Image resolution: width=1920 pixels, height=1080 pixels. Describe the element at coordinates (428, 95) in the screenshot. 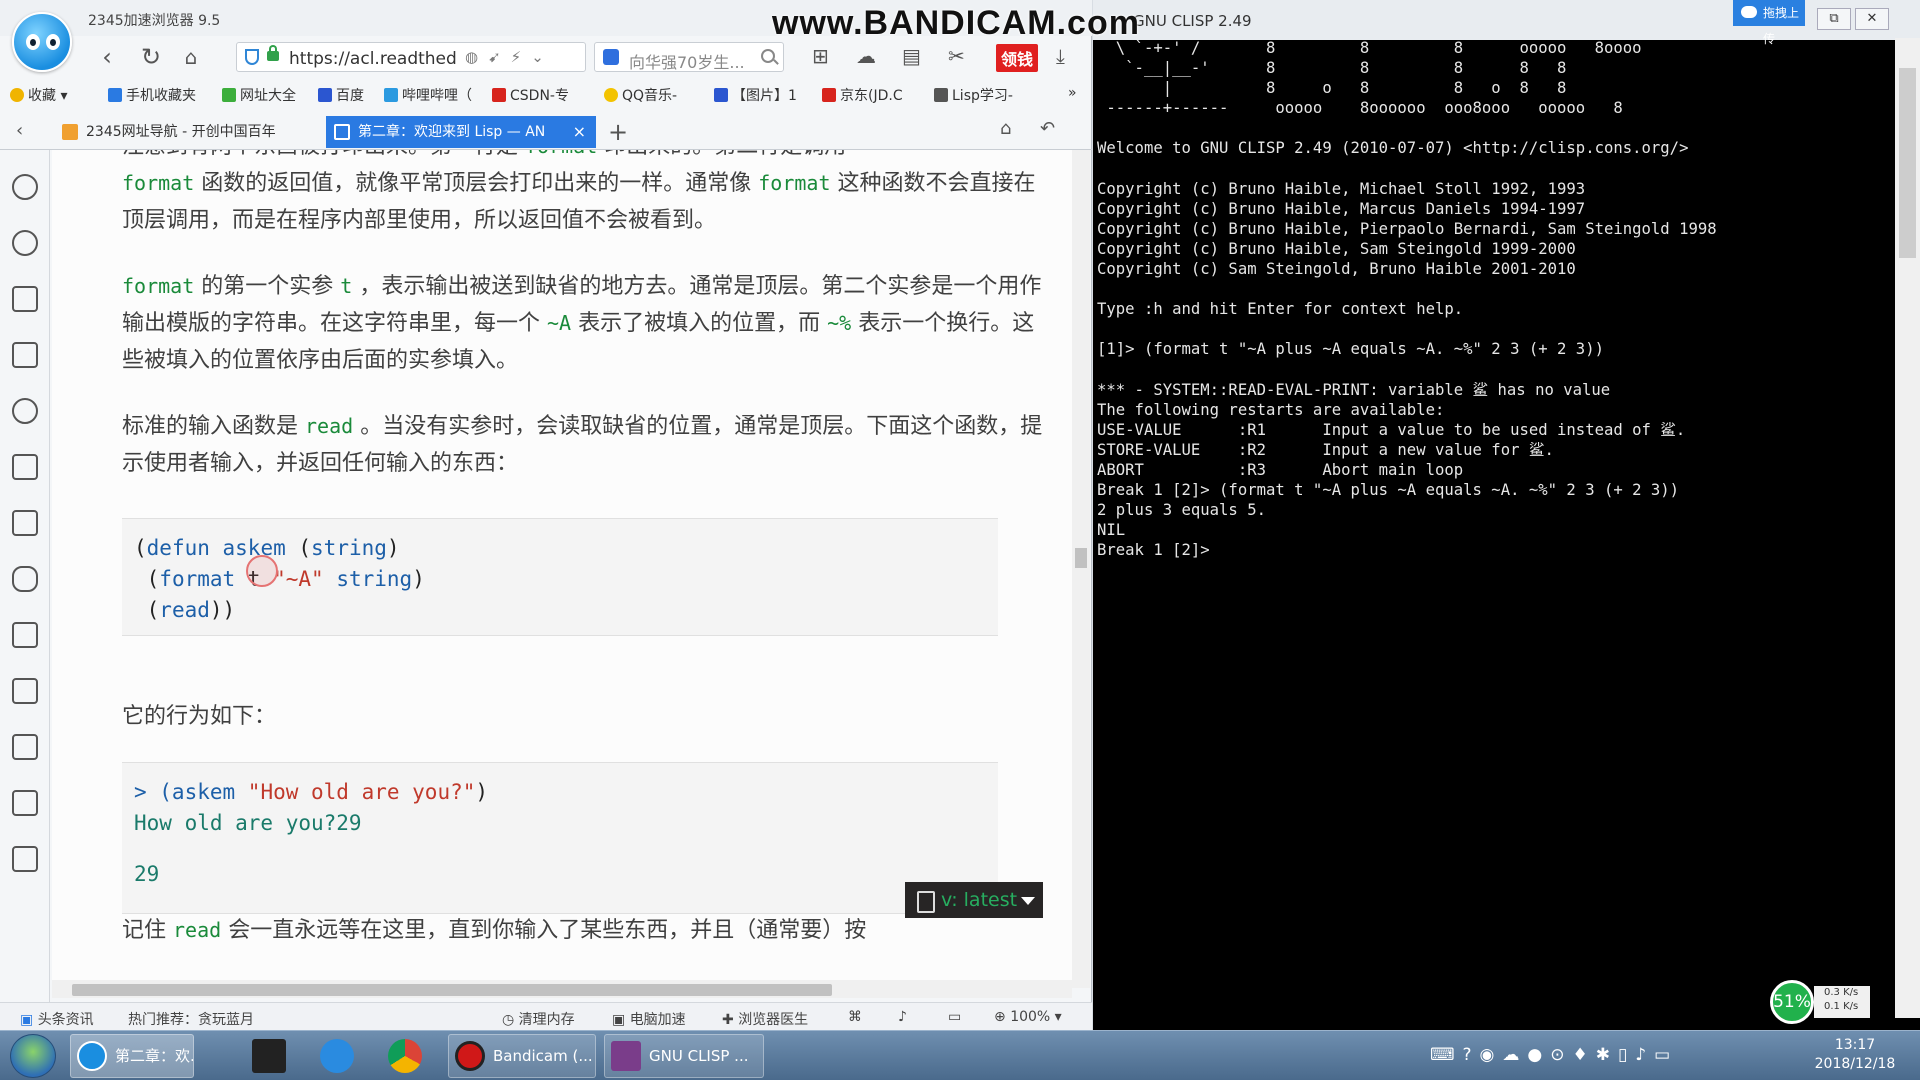

I see `bookmark-item: 哔哩哔哩（` at that location.